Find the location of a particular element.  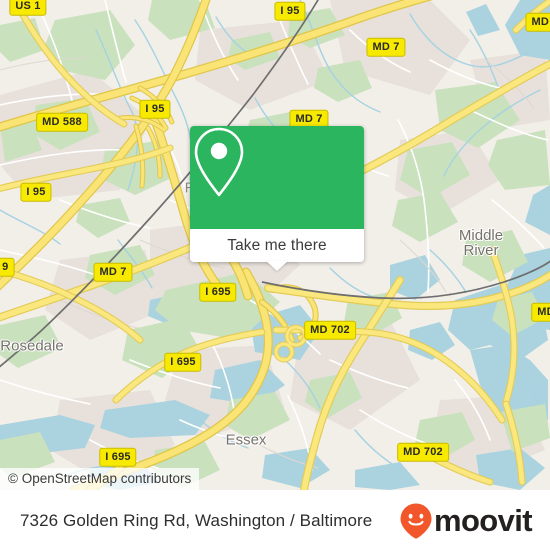

moovit-brand: moovit is located at coordinates (466, 521).